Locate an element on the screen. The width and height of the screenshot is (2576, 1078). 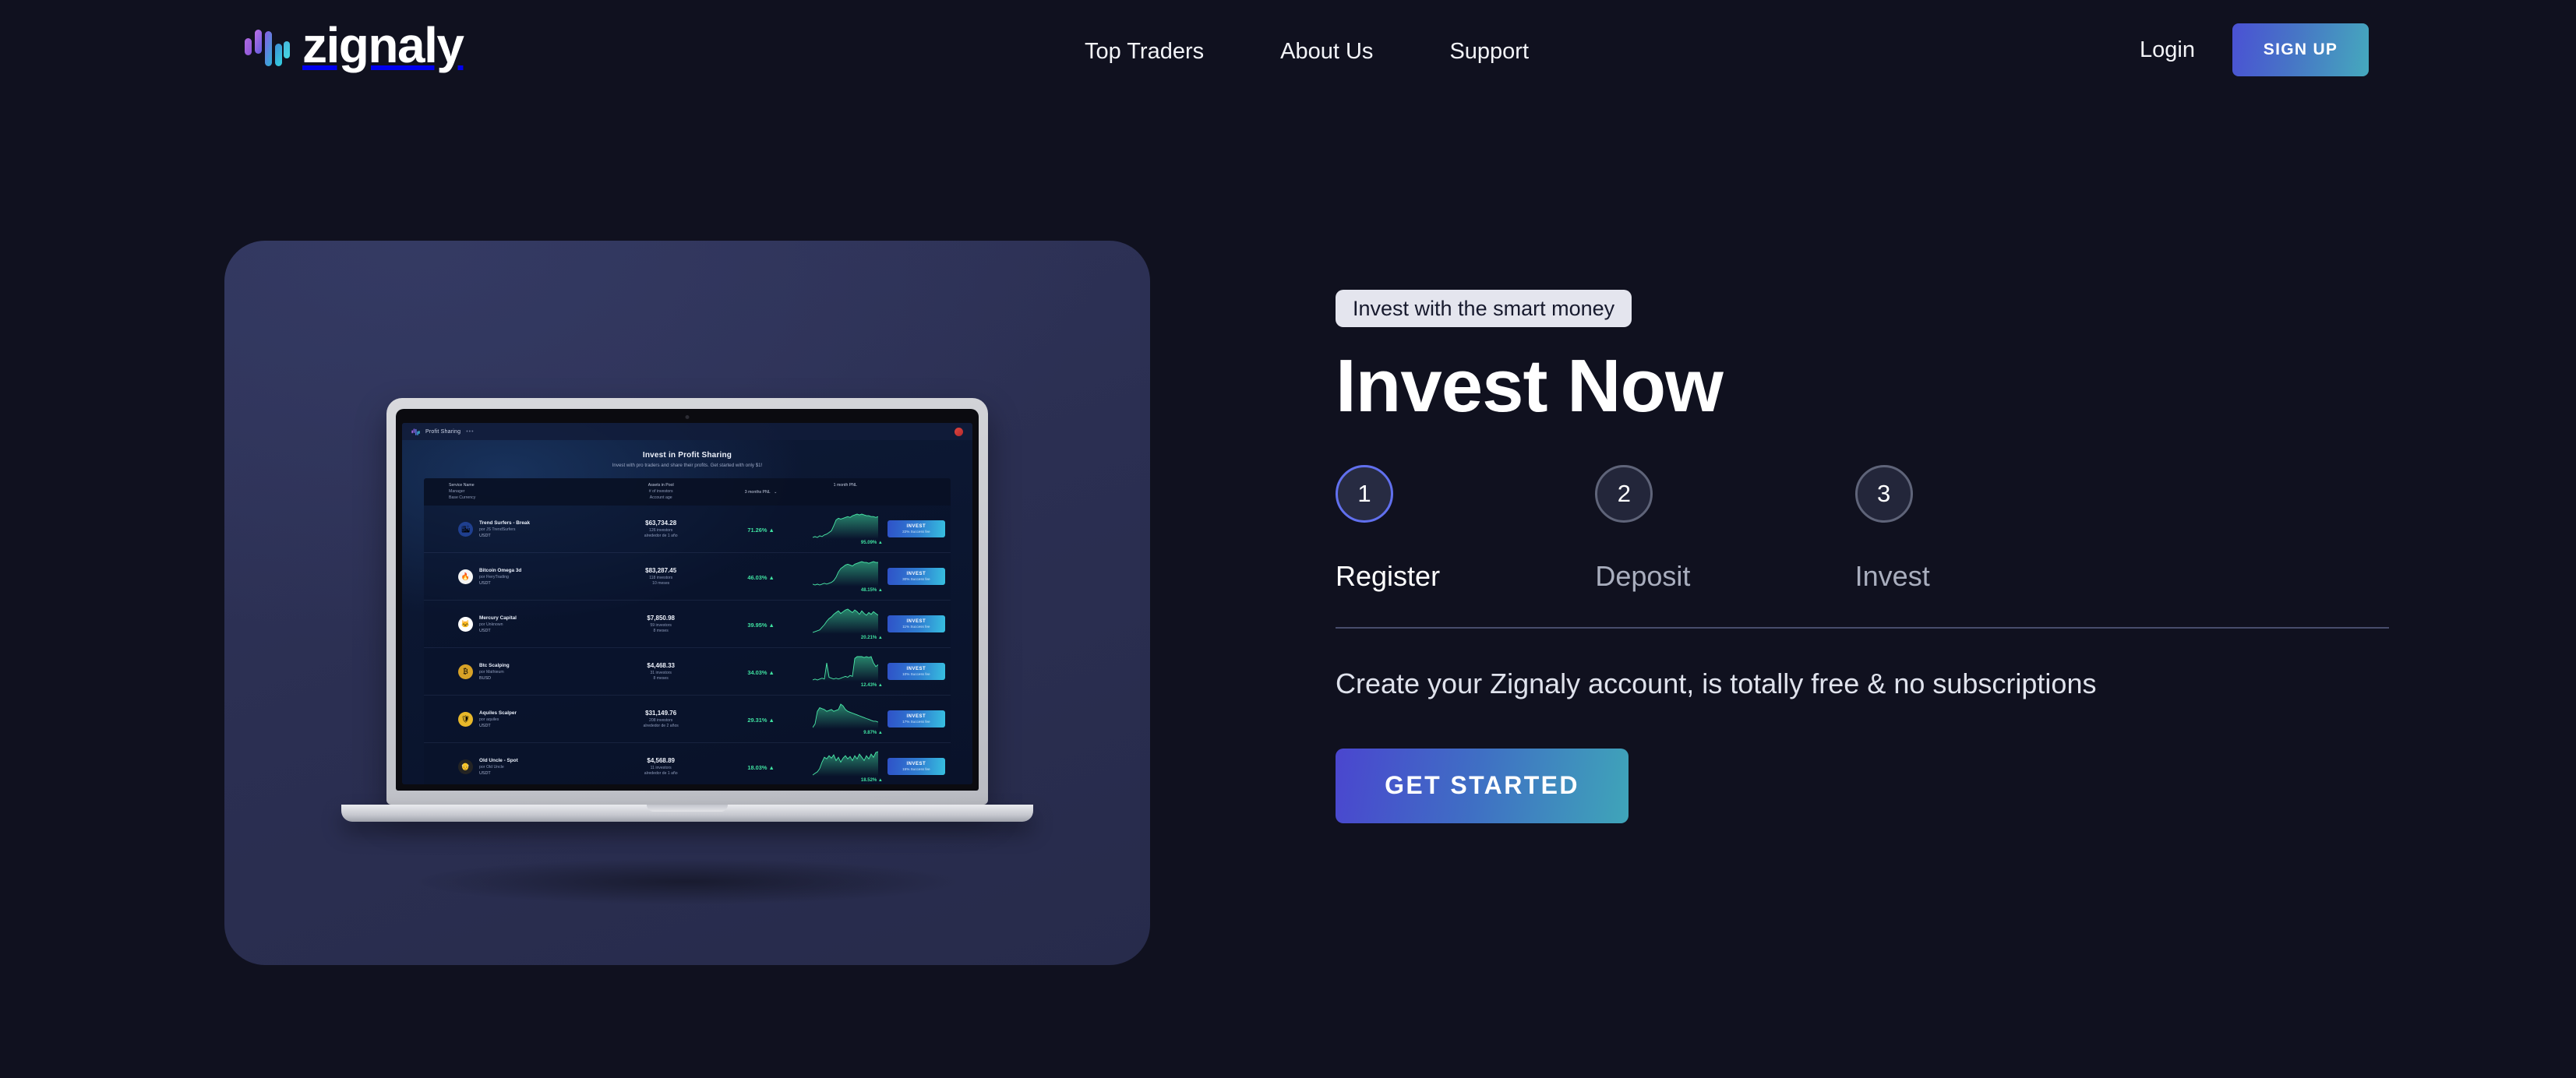
step-1-circle: 1 is located at coordinates (1364, 493).